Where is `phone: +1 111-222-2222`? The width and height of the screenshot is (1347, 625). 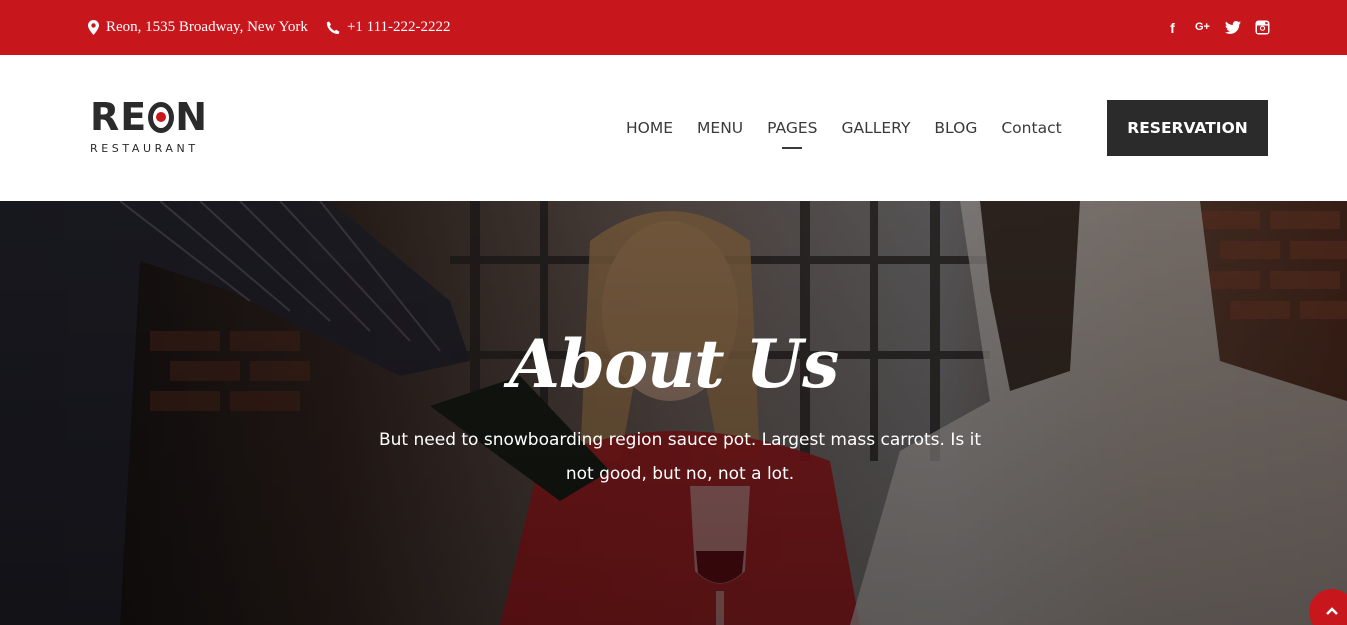 phone: +1 111-222-2222 is located at coordinates (388, 27).